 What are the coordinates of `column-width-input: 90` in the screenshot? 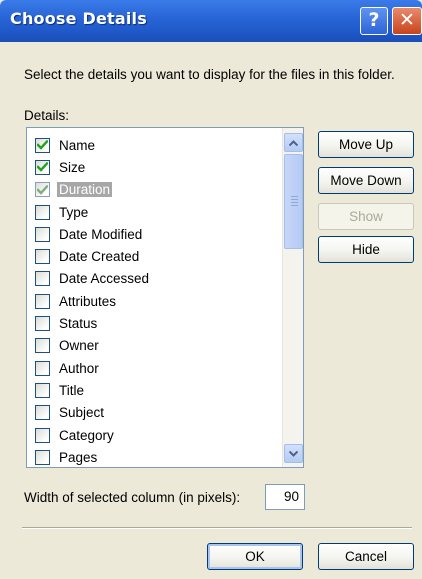 It's located at (285, 497).